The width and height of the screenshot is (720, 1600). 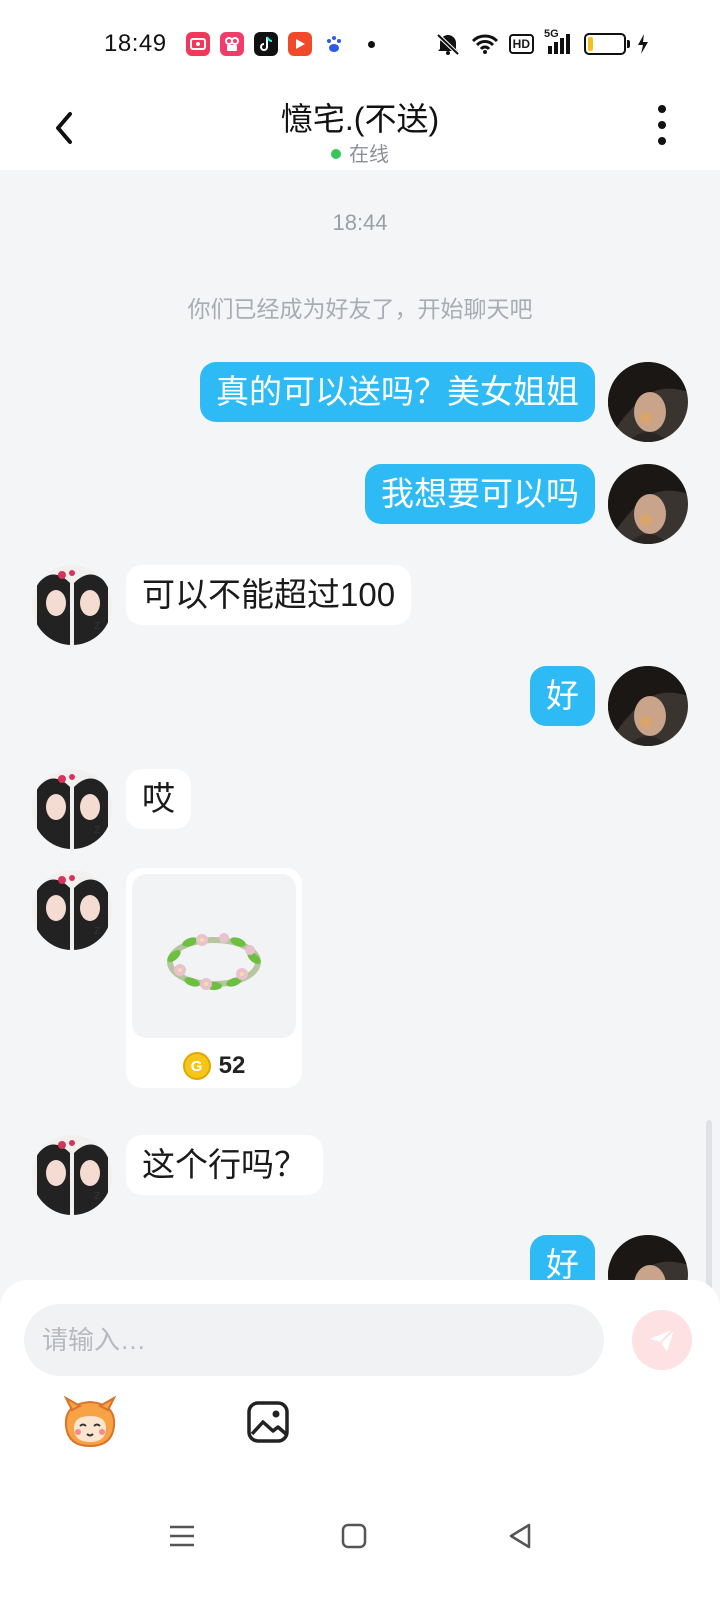 What do you see at coordinates (360, 1380) in the screenshot?
I see `message-input-panel` at bounding box center [360, 1380].